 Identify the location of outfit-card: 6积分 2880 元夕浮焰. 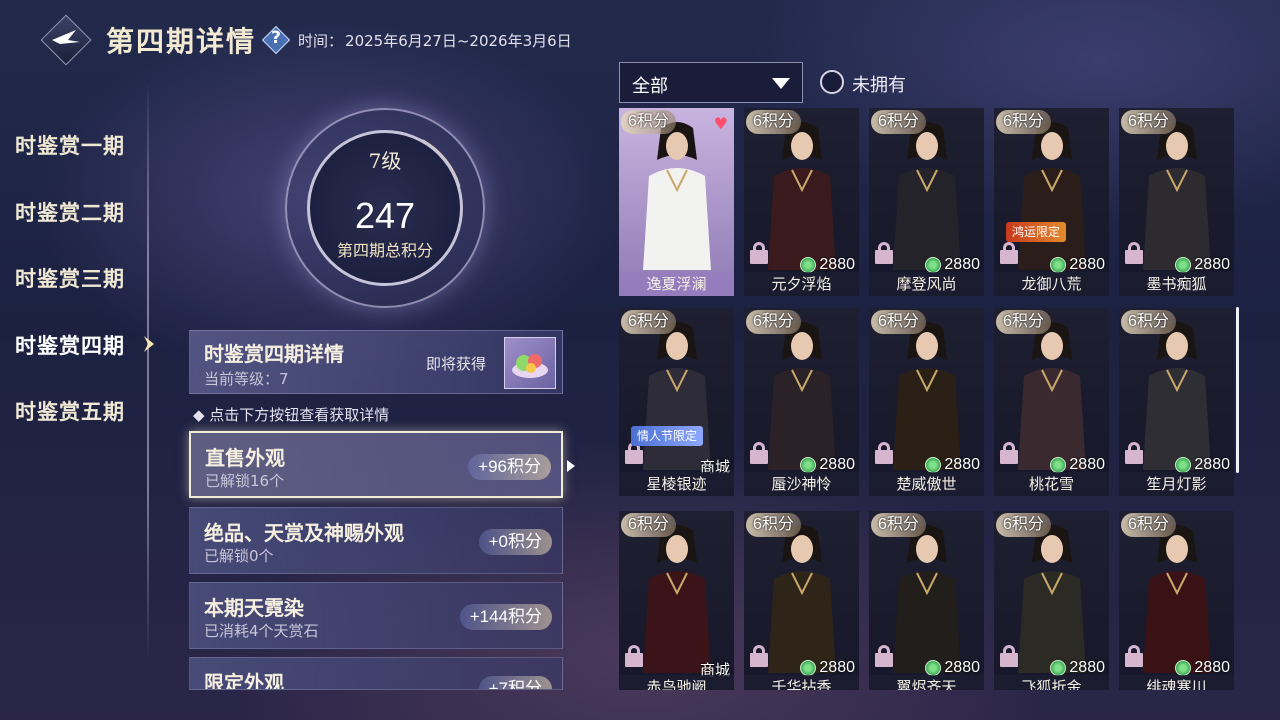
(801, 202).